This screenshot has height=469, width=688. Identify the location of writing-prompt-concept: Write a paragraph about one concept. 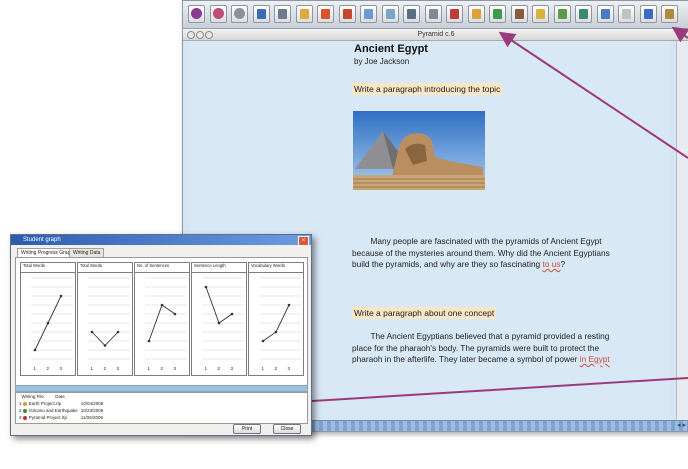
(424, 313).